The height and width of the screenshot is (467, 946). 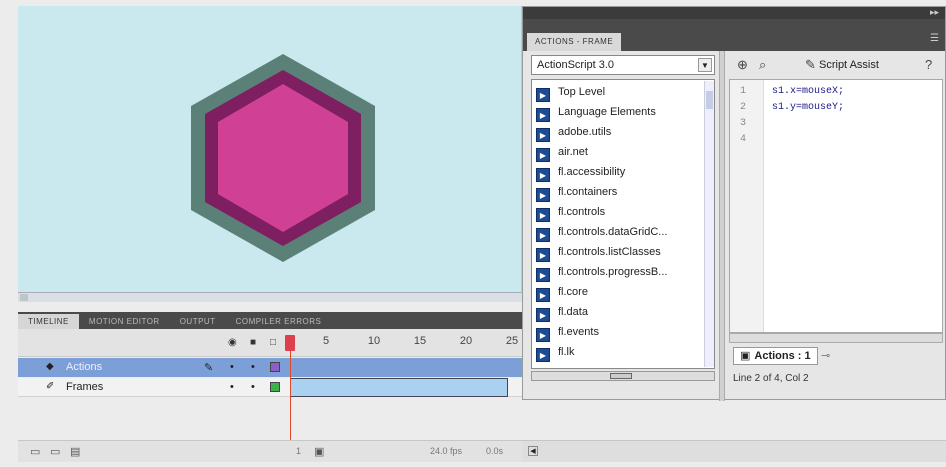 I want to click on tree-item: ▶ fl.core, so click(x=562, y=292).